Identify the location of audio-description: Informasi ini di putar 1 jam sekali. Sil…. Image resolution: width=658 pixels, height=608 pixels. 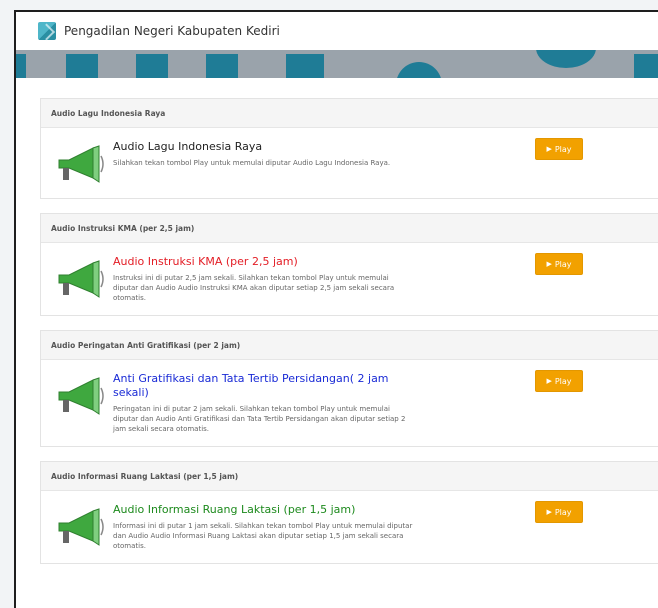
(263, 536).